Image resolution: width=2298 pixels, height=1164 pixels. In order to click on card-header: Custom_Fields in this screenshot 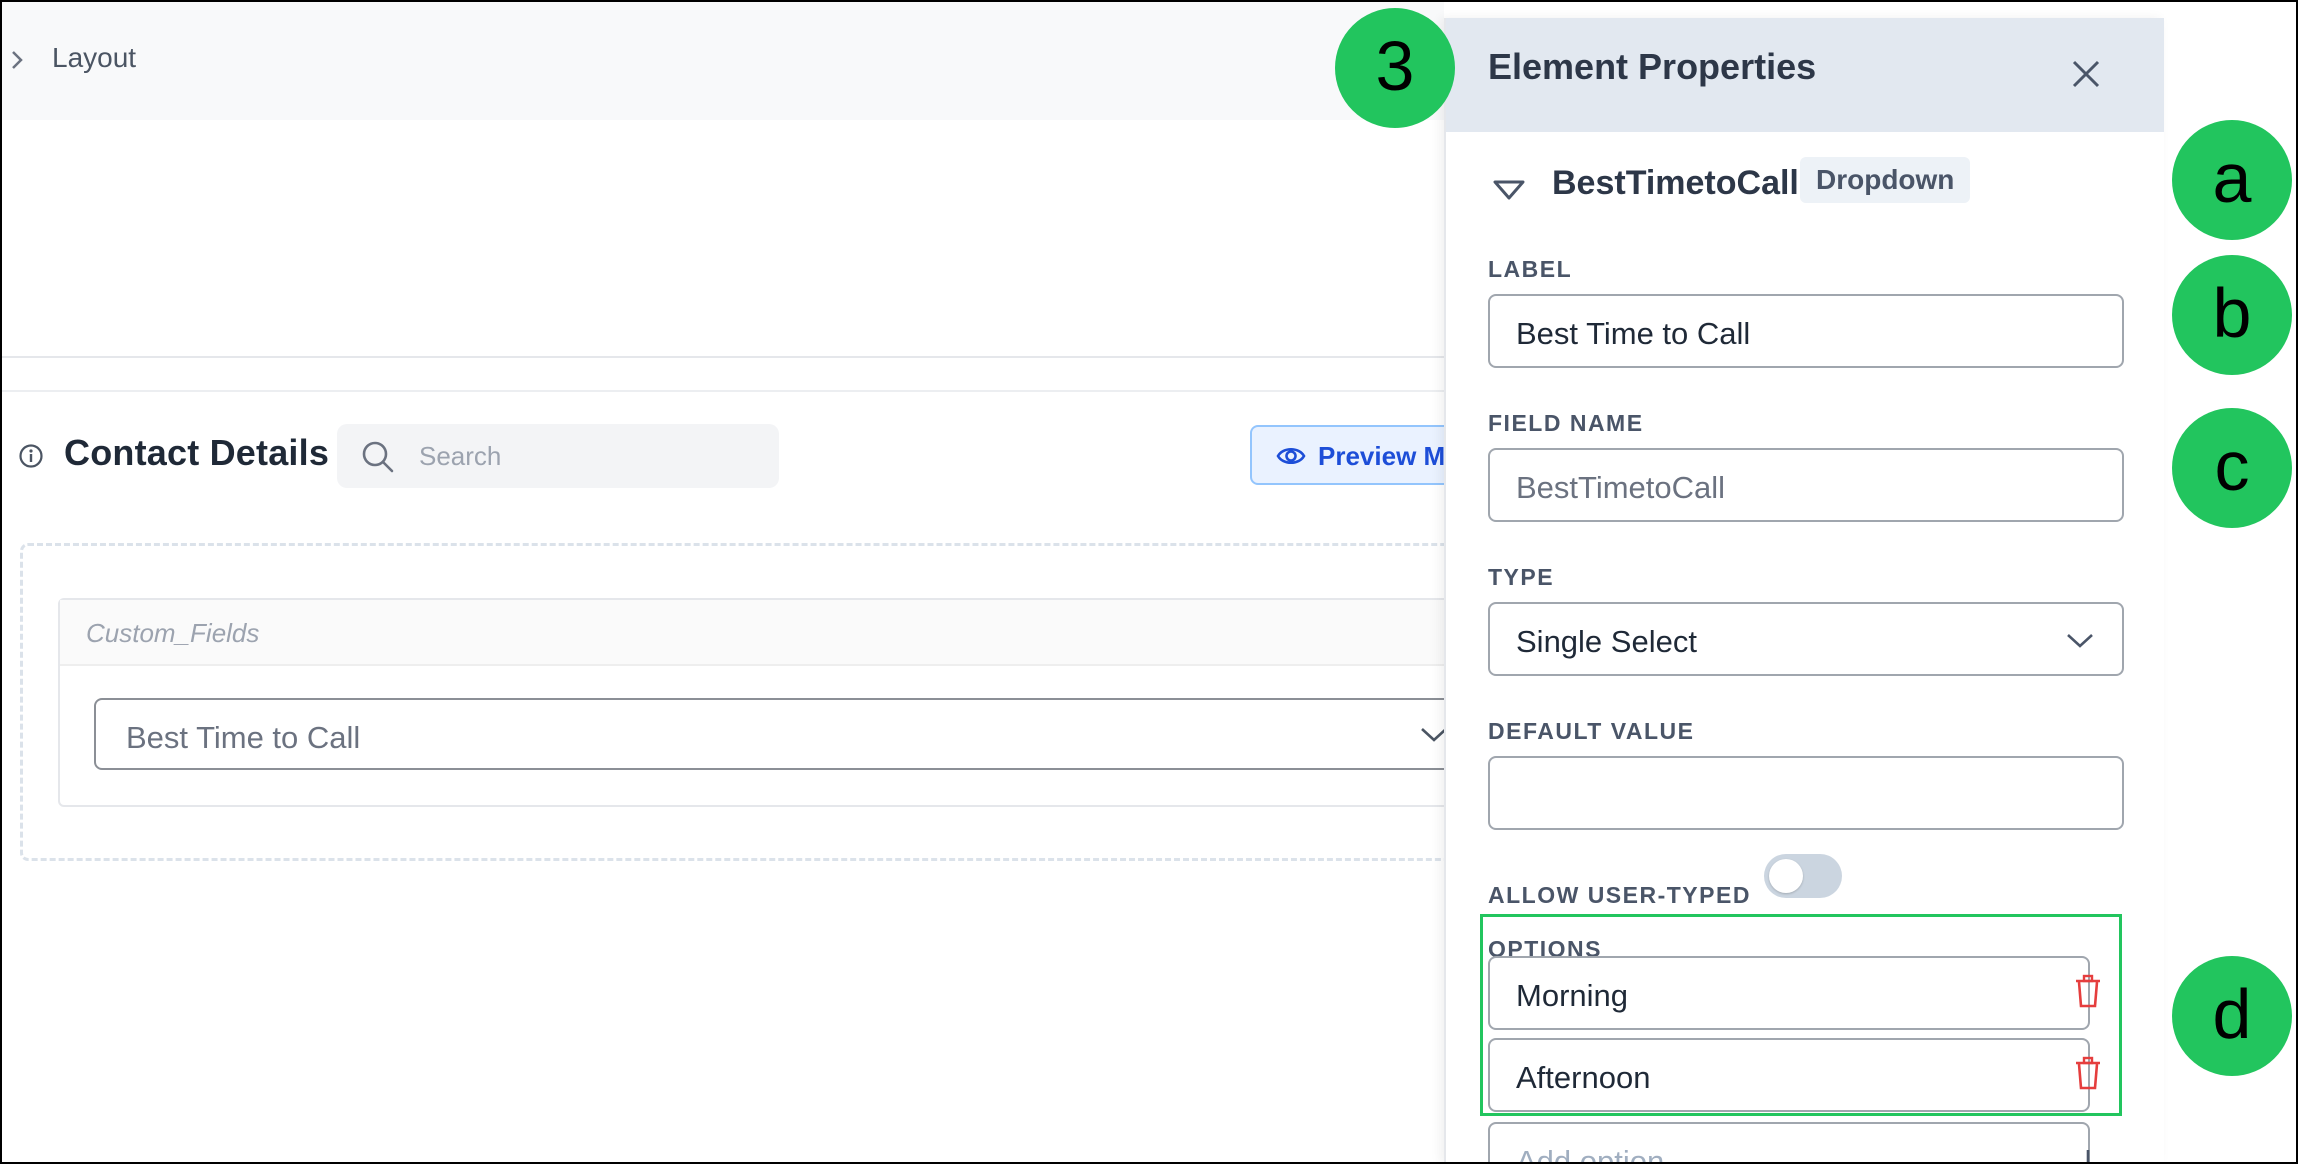, I will do `click(768, 633)`.